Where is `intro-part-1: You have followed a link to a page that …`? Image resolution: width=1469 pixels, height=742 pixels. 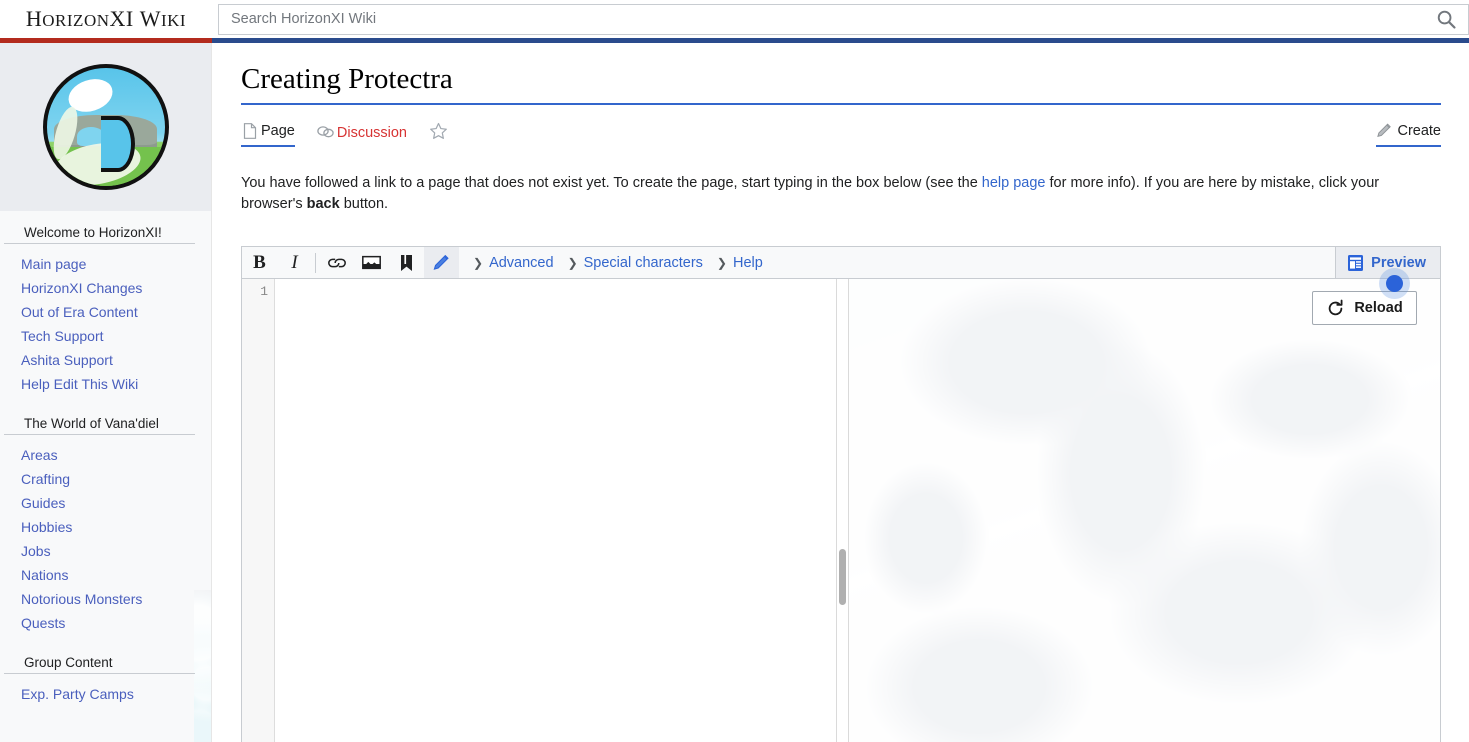
intro-part-1: You have followed a link to a page that … is located at coordinates (611, 183).